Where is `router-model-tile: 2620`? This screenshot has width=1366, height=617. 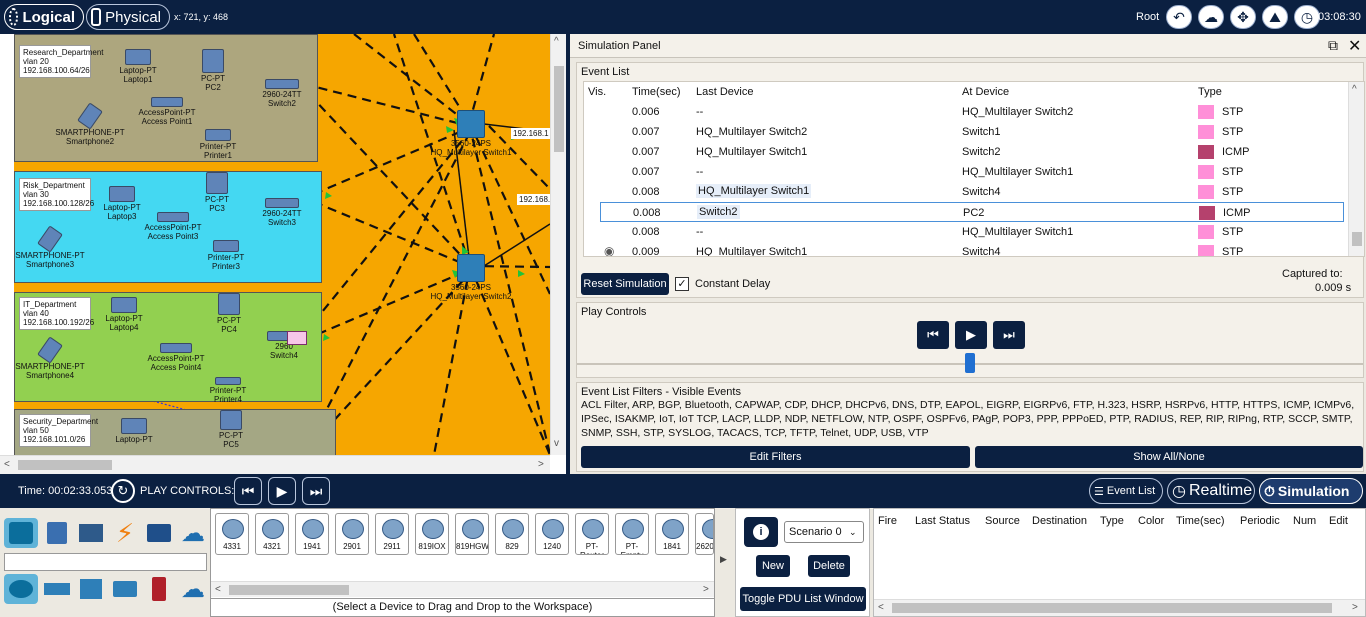
router-model-tile: 2620 is located at coordinates (704, 534).